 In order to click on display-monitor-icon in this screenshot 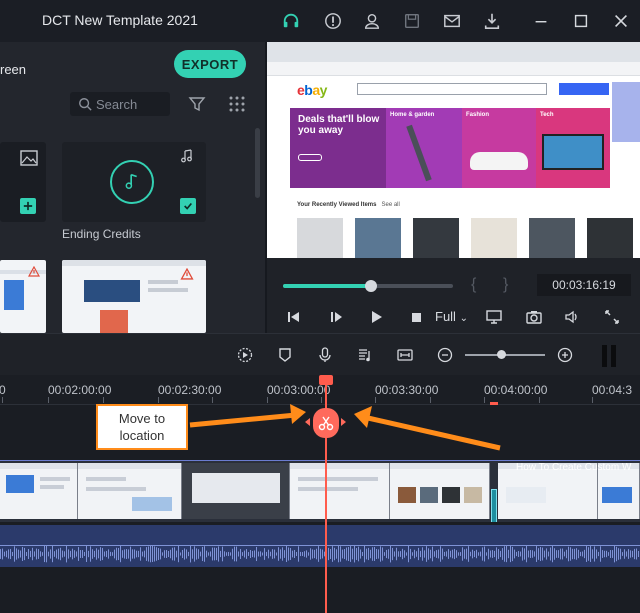, I will do `click(494, 317)`.